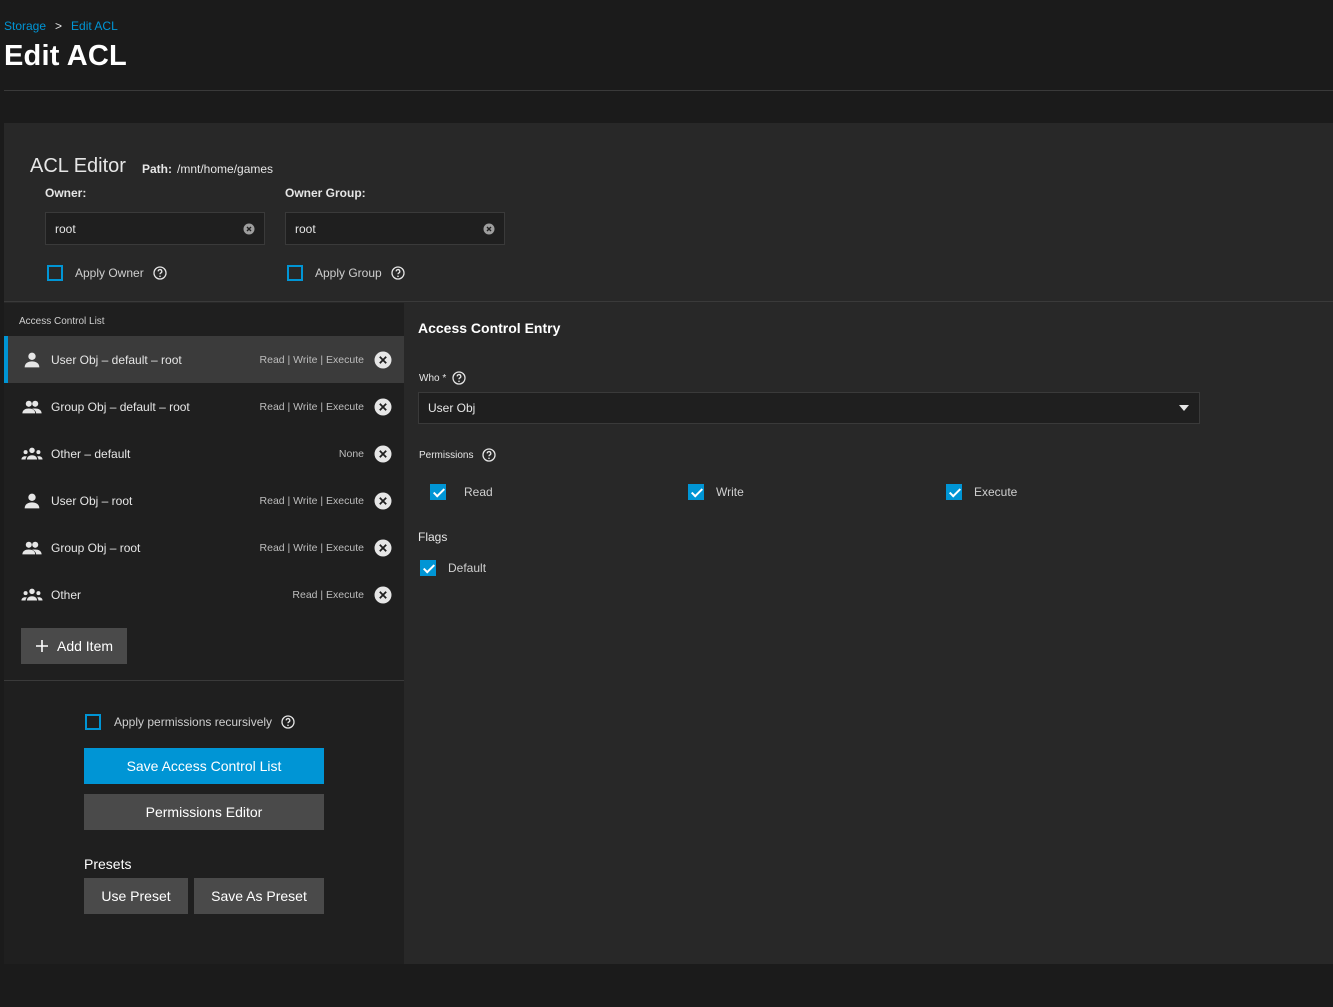 The image size is (1333, 1007). What do you see at coordinates (1184, 408) in the screenshot?
I see `dropdown-arrow-icon` at bounding box center [1184, 408].